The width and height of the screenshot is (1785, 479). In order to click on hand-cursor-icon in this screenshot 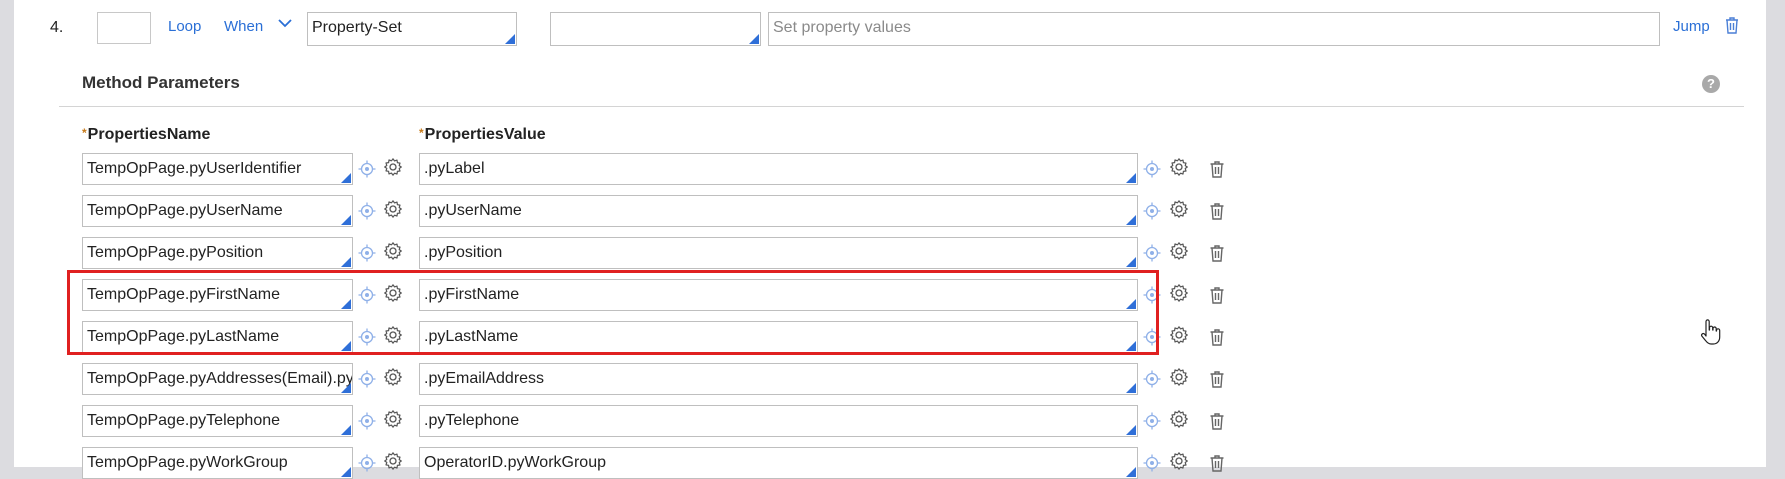, I will do `click(1711, 332)`.